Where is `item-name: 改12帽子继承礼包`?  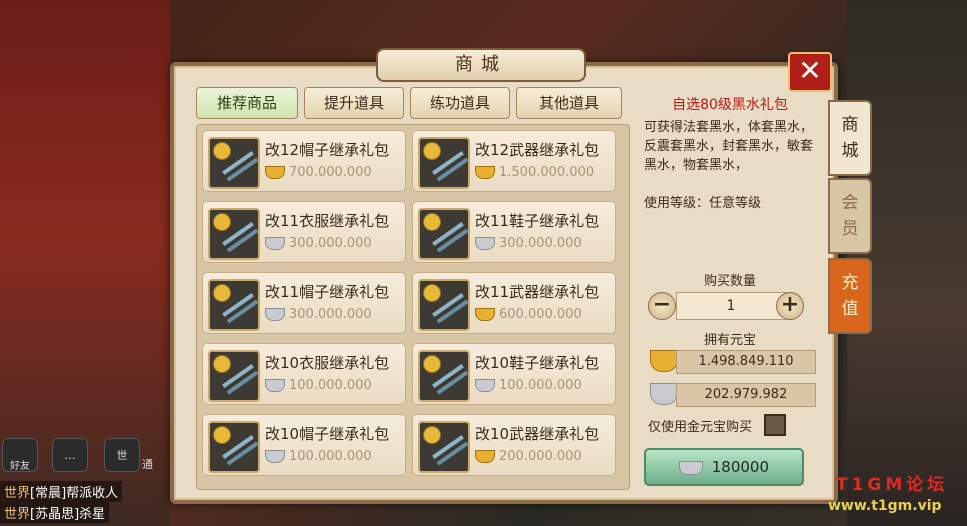 item-name: 改12帽子继承礼包 is located at coordinates (327, 150).